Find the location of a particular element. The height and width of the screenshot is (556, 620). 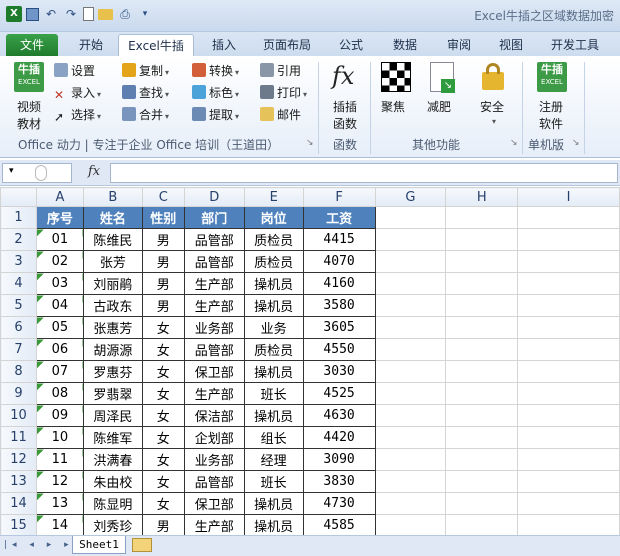

chevron-down-icon: ▾ is located at coordinates (11, 171).